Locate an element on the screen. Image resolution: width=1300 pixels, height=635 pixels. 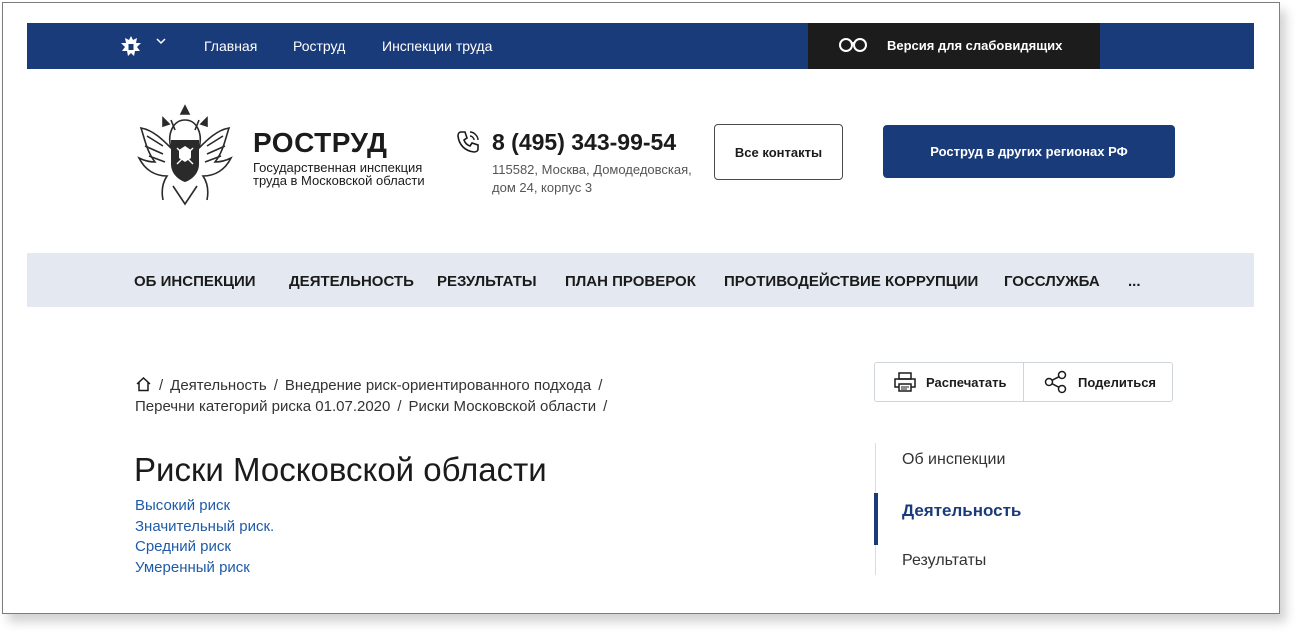
print-button: Распечатать is located at coordinates (949, 382).